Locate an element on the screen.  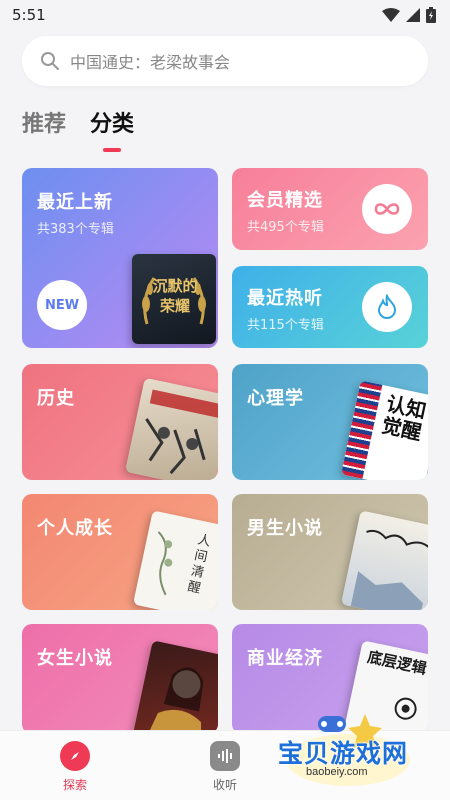
infinity-icon is located at coordinates (387, 209).